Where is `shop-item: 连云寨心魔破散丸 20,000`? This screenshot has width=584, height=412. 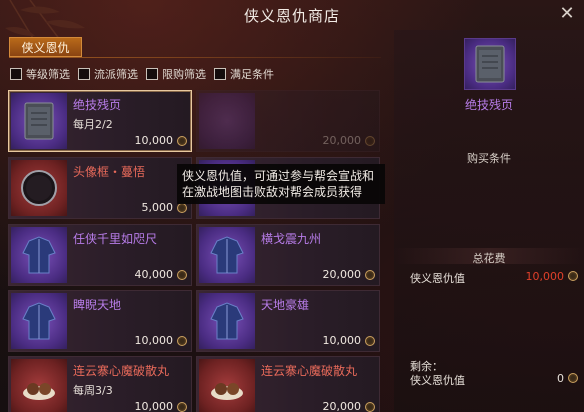
shop-item: 连云寨心魔破散丸 20,000 is located at coordinates (288, 384).